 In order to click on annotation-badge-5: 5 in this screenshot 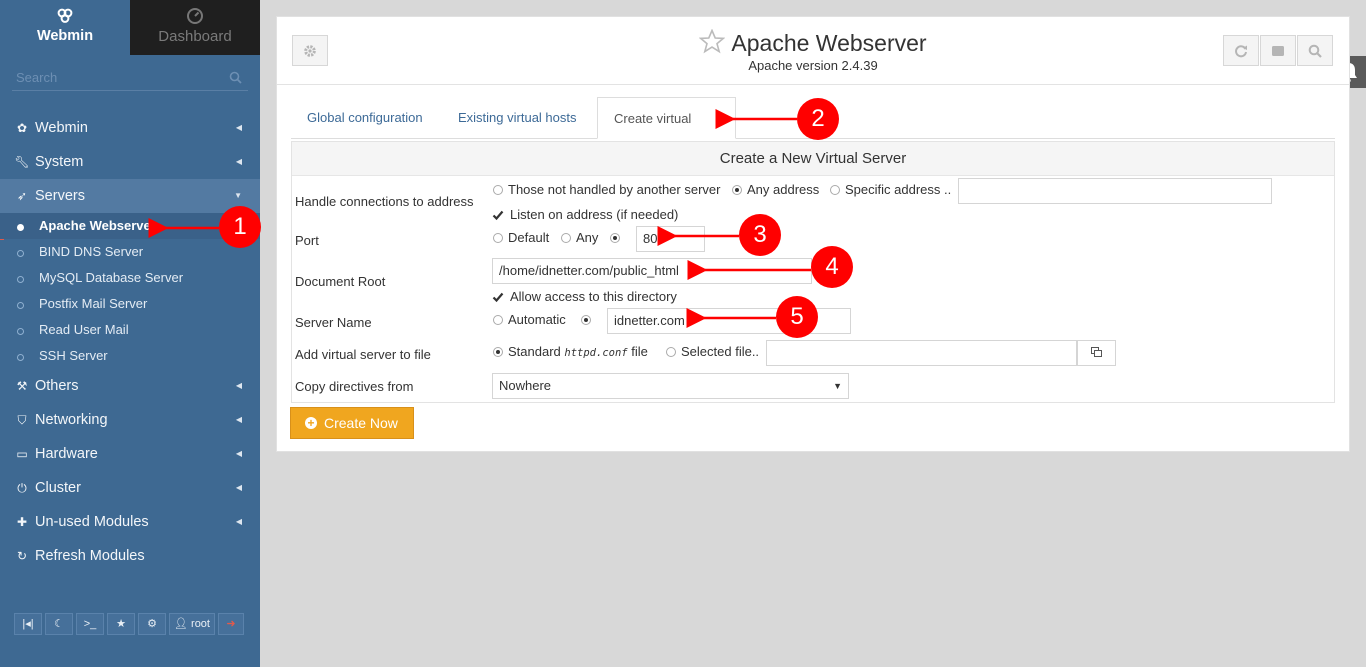, I will do `click(797, 317)`.